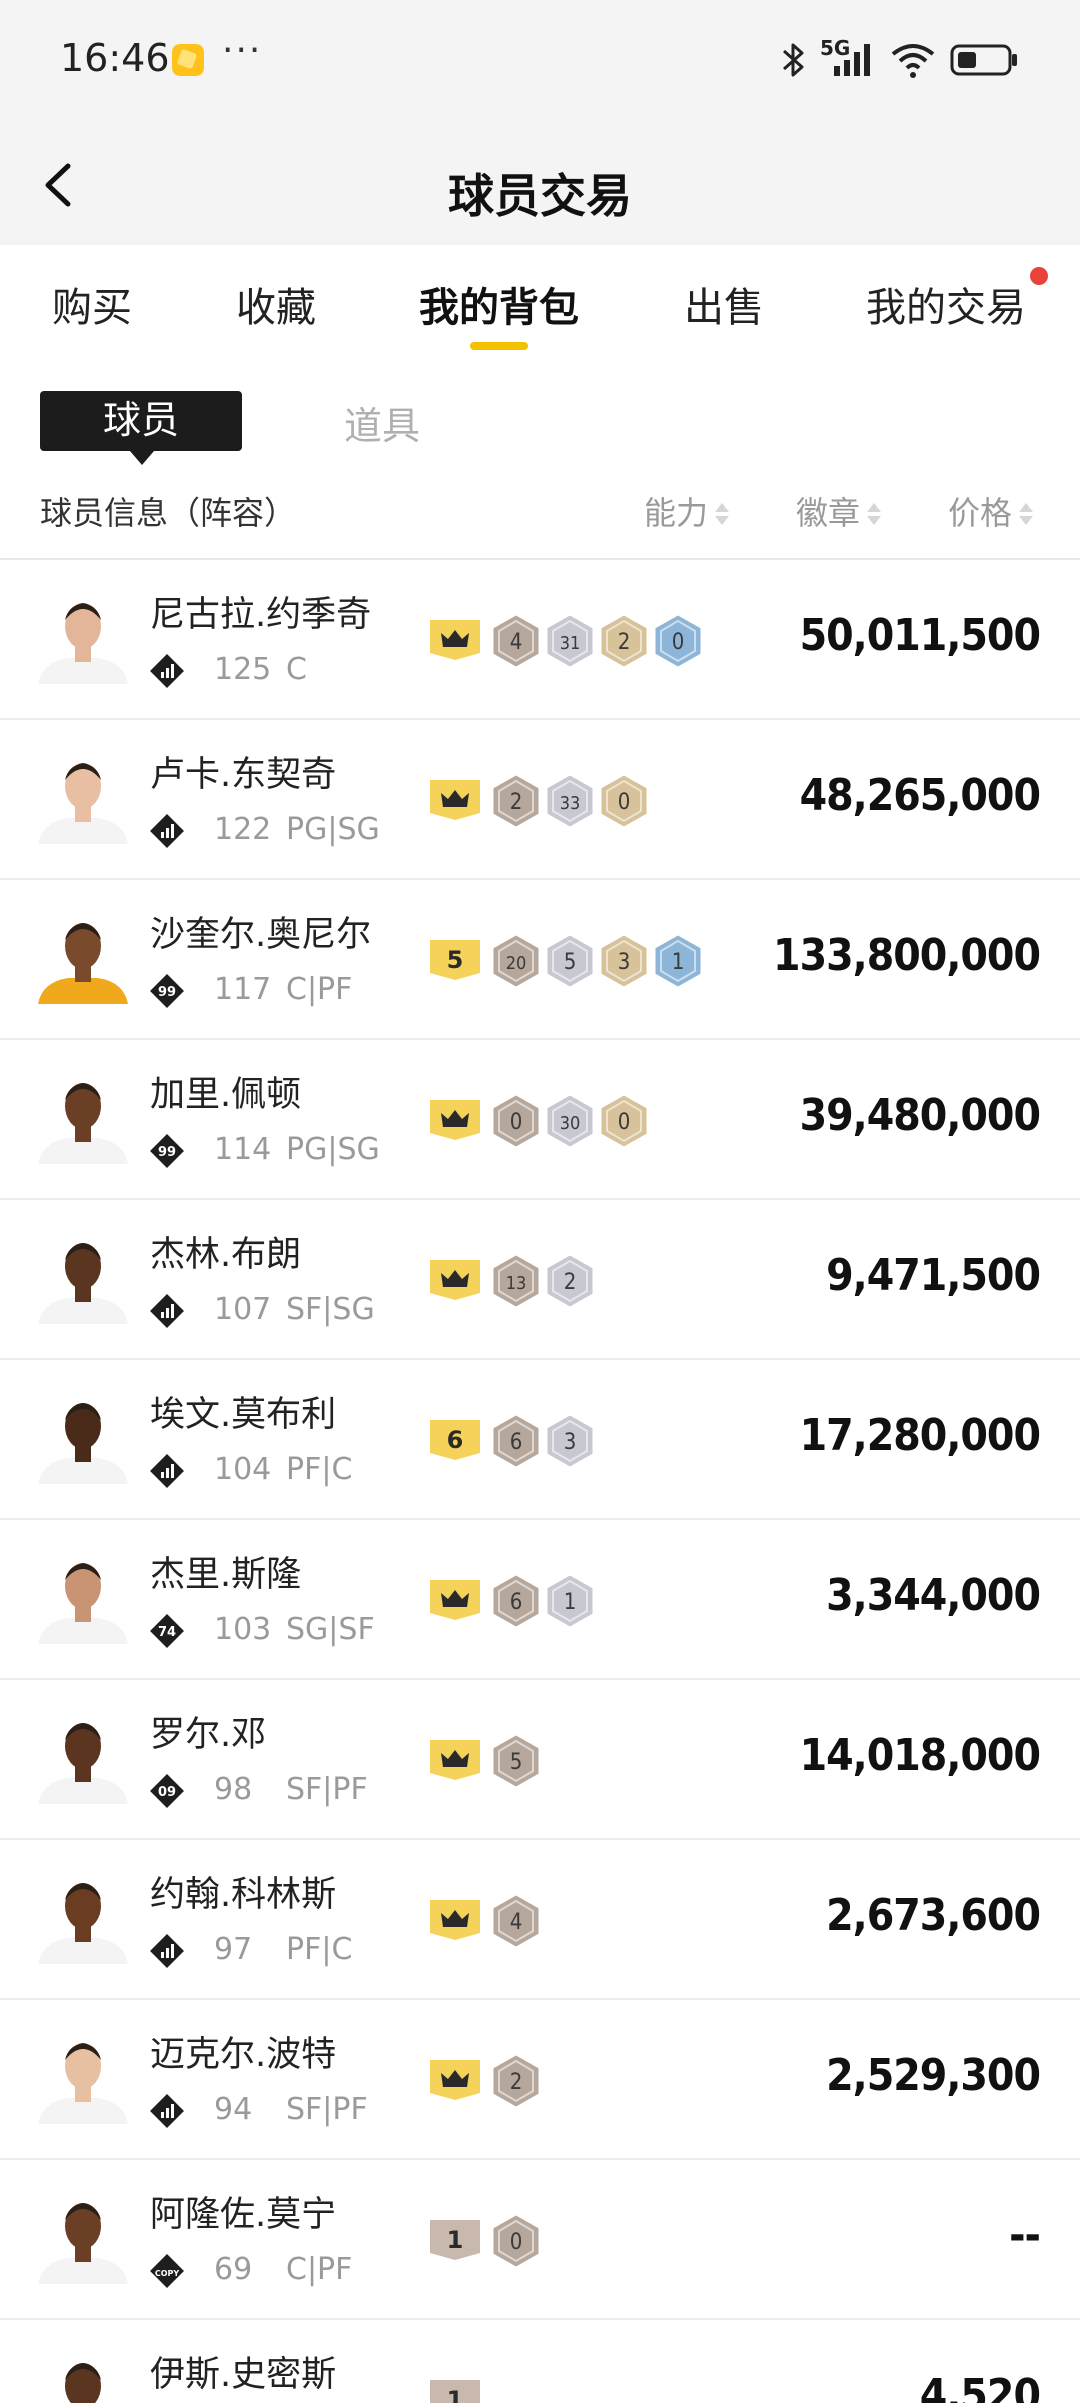 Image resolution: width=1080 pixels, height=2403 pixels. Describe the element at coordinates (540, 515) in the screenshot. I see `column-header: 球员信息（阵容） 能力 徽章 价格` at that location.